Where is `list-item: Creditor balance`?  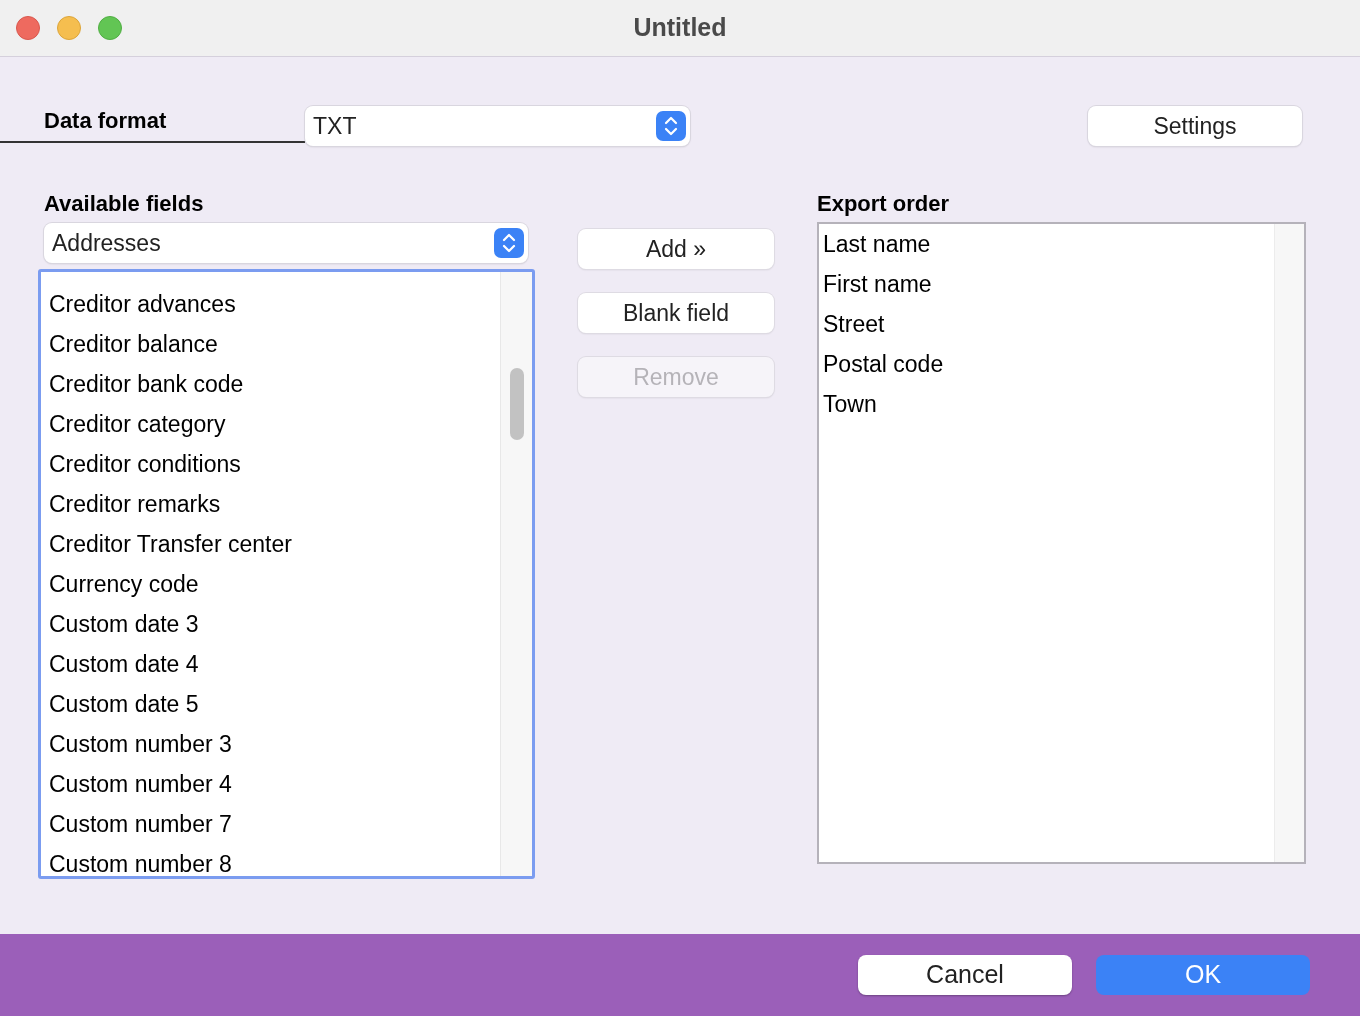 list-item: Creditor balance is located at coordinates (270, 344).